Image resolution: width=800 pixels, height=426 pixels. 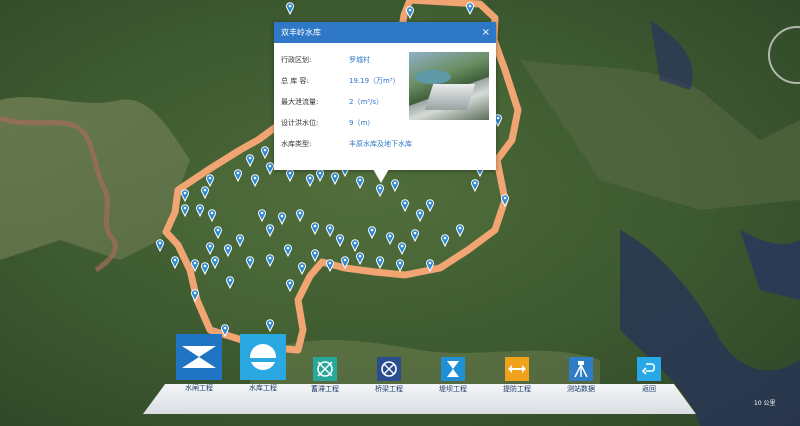 What do you see at coordinates (263, 388) in the screenshot?
I see `tool-label: 水库工程` at bounding box center [263, 388].